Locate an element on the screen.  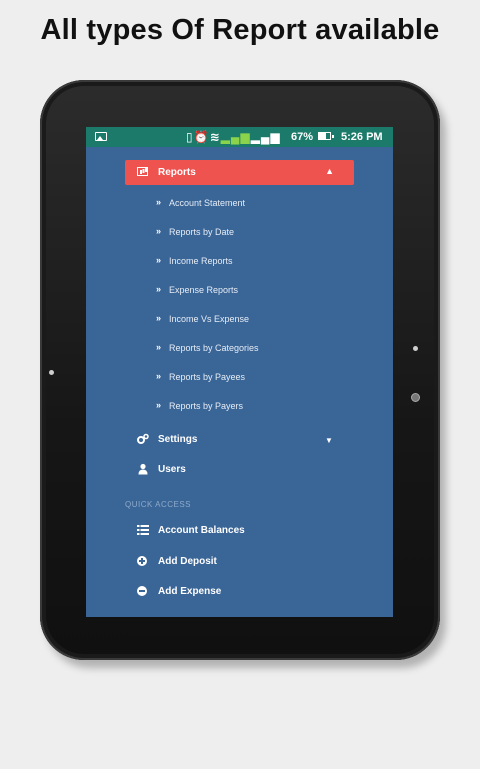
list-icon is located at coordinates (143, 530).